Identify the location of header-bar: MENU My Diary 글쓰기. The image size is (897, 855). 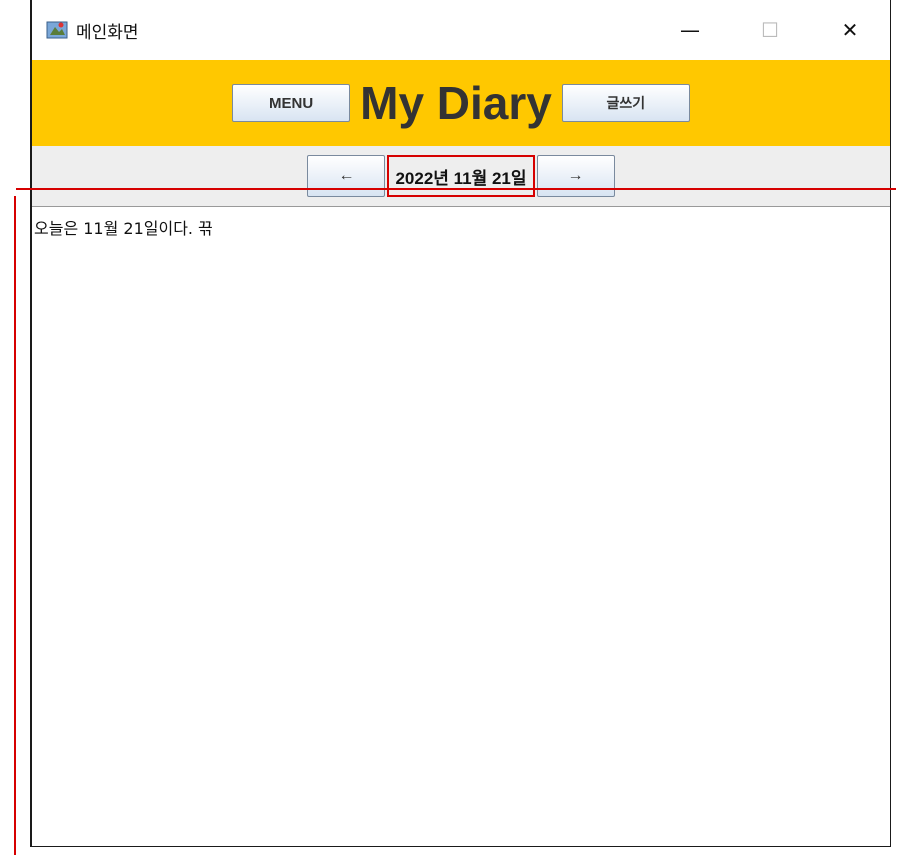
(461, 103).